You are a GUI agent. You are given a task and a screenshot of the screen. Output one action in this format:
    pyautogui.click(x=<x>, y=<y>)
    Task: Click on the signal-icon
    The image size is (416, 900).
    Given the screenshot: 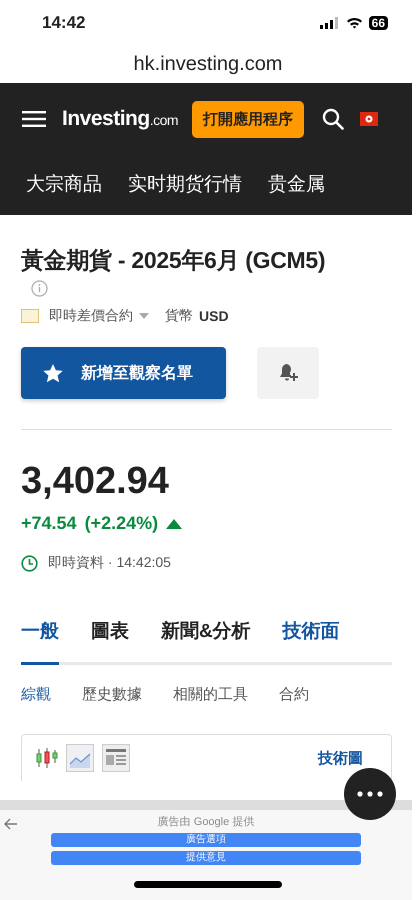 What is the action you would take?
    pyautogui.click(x=330, y=22)
    